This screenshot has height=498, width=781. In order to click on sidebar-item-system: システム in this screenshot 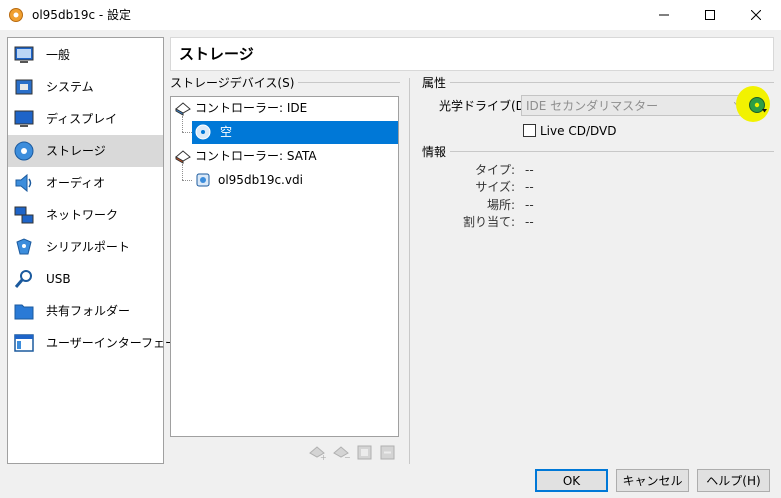, I will do `click(85, 87)`.